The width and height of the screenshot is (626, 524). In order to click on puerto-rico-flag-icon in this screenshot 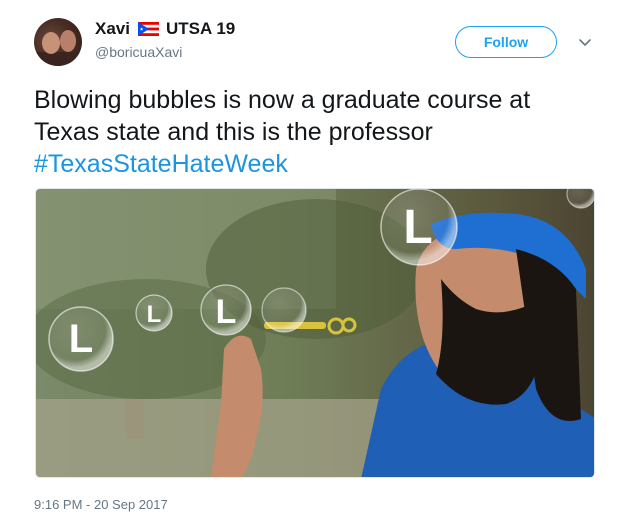, I will do `click(148, 29)`.